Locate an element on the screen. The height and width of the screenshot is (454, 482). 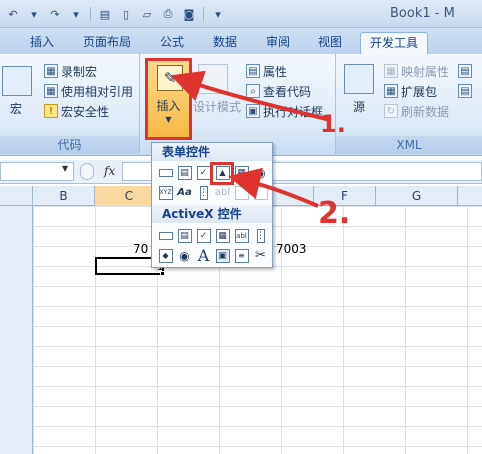
activex-image-icon: ▣ is located at coordinates (222, 255).